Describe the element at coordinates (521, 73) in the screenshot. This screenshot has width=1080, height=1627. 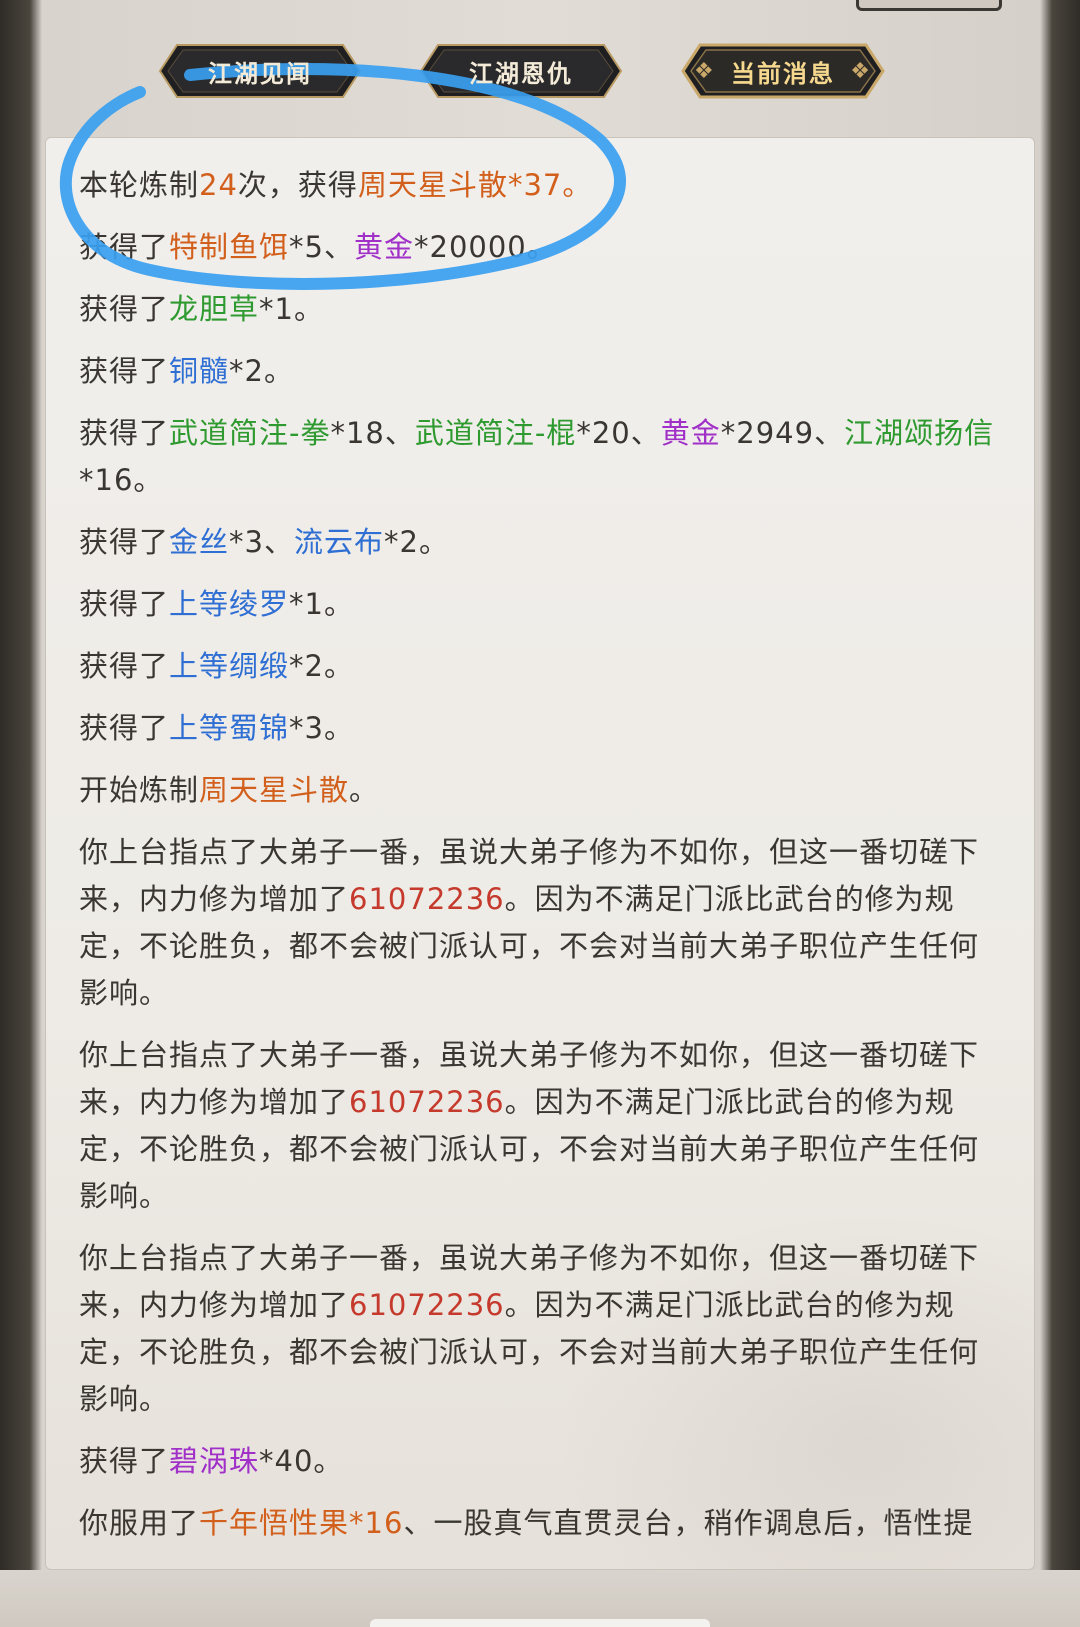
I see `tab-label: 江湖恩仇` at that location.